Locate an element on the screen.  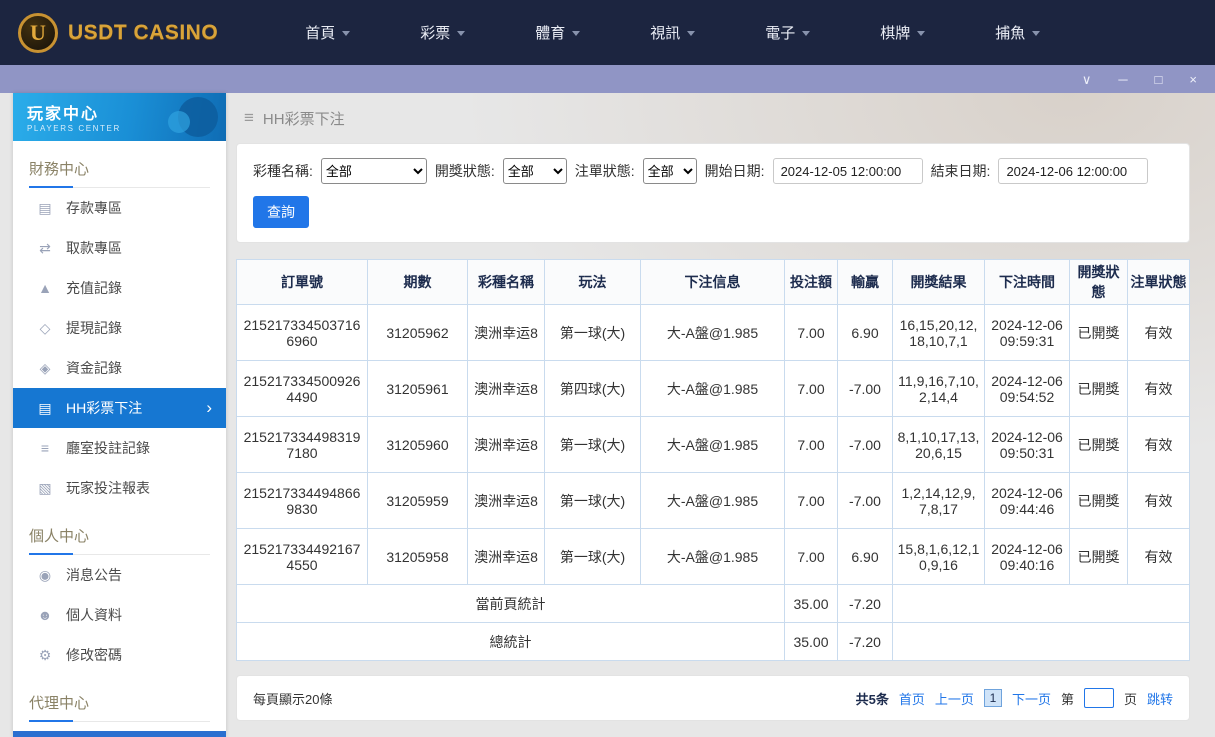
site-logo: U USDT CASINO is located at coordinates (118, 32).